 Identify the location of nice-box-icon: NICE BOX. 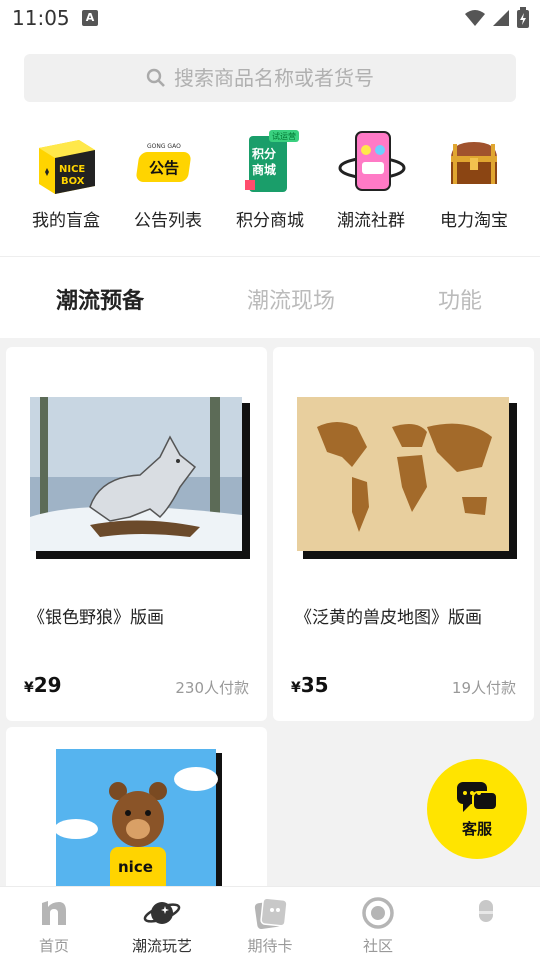
(67, 167).